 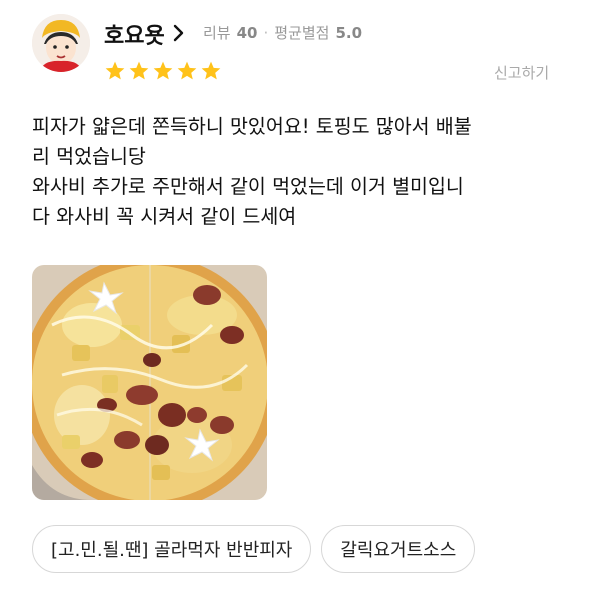 I want to click on review-line: 다 와사비 꼭 시켜서 같이 드세여, so click(x=164, y=216).